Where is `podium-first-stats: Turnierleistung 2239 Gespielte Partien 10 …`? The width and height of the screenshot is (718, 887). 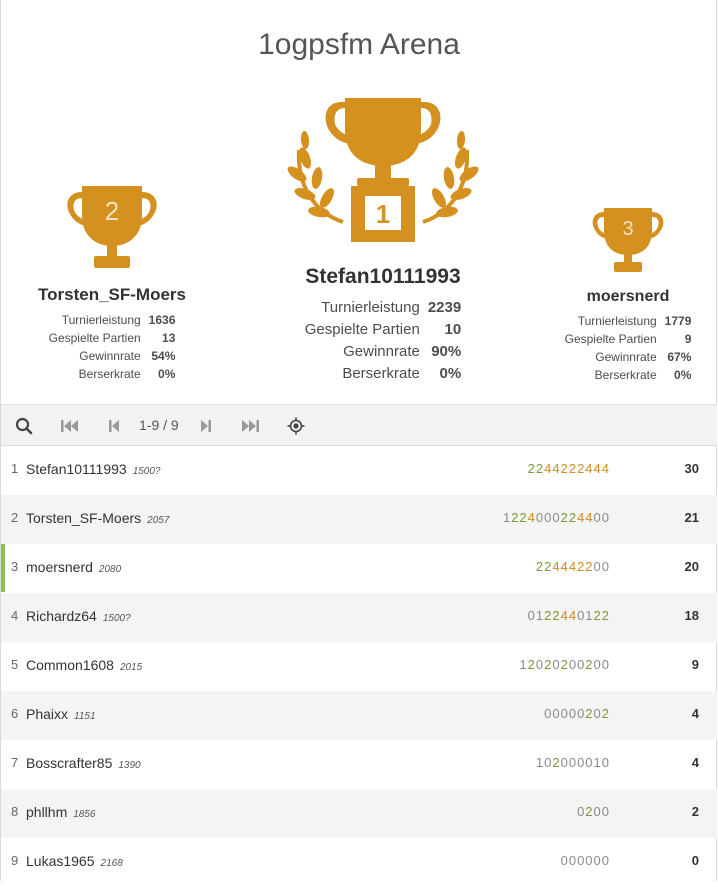 podium-first-stats: Turnierleistung 2239 Gespielte Partien 10 … is located at coordinates (383, 341).